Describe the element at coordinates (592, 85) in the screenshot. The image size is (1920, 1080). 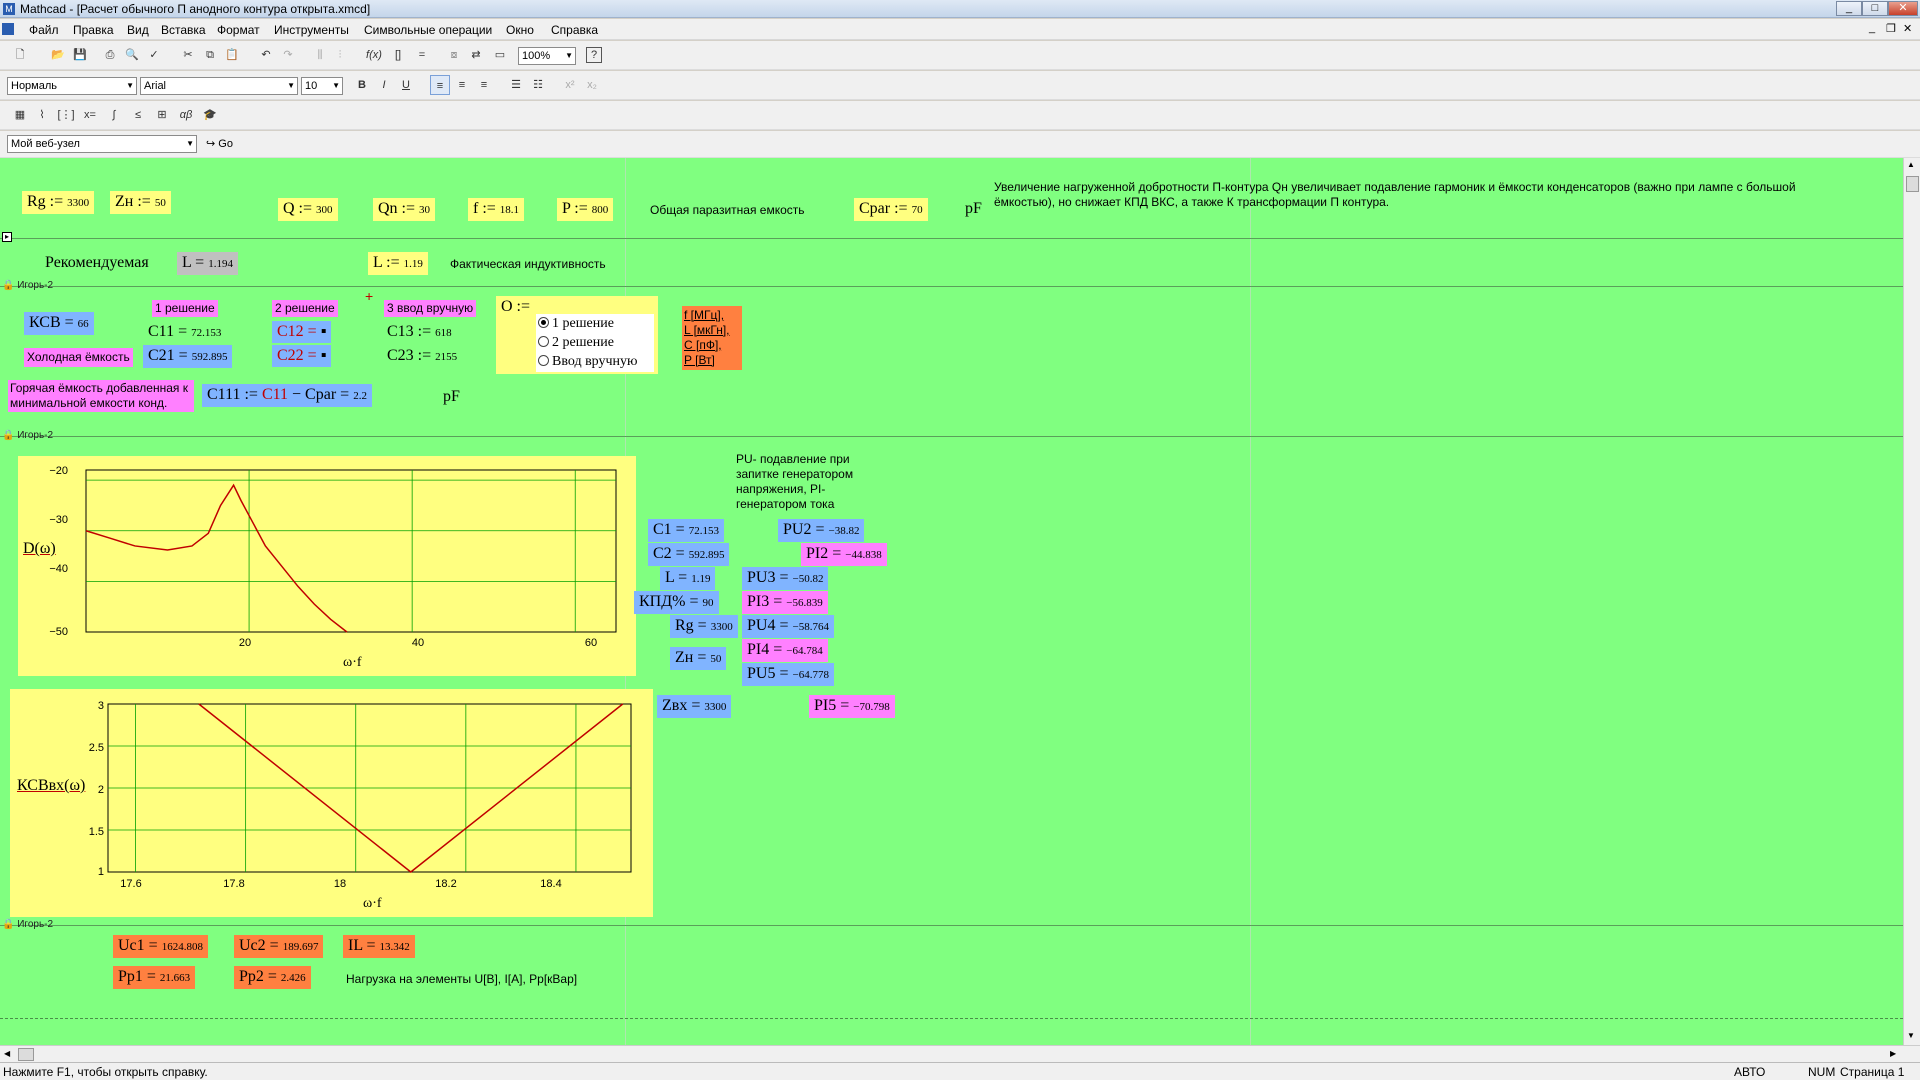
I see `subscript-icon: x₂` at that location.